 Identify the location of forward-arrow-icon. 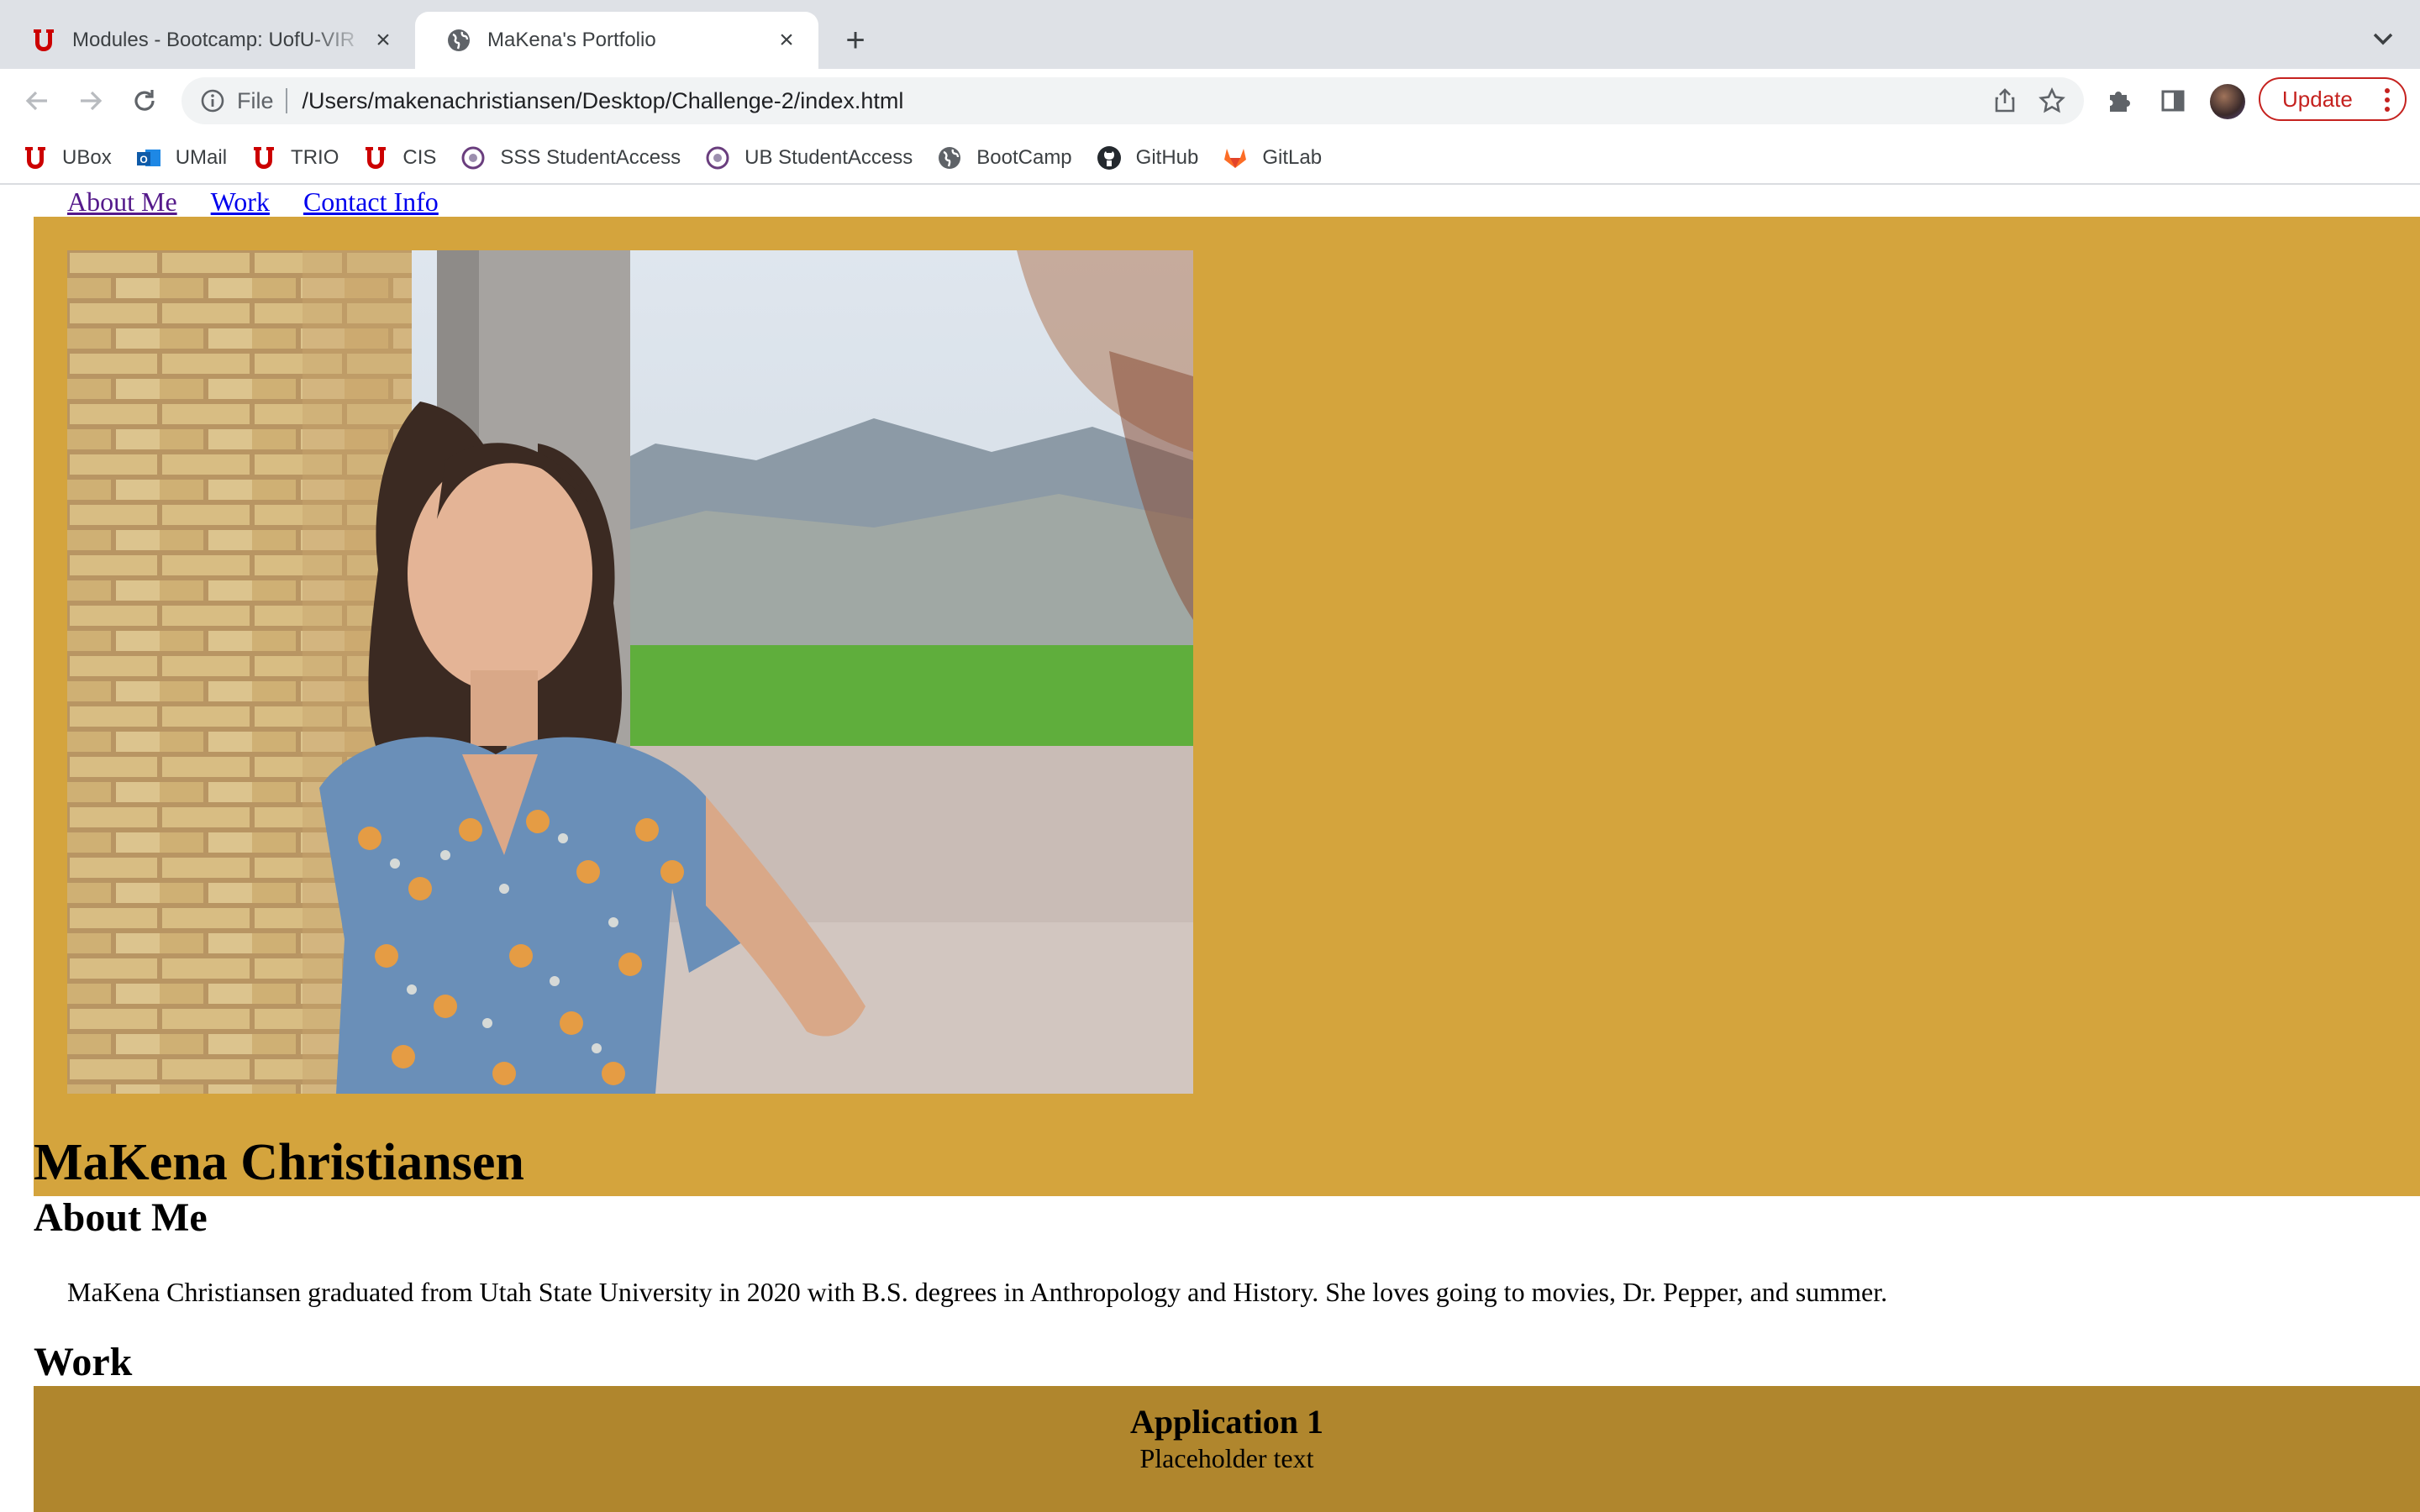
(92, 101).